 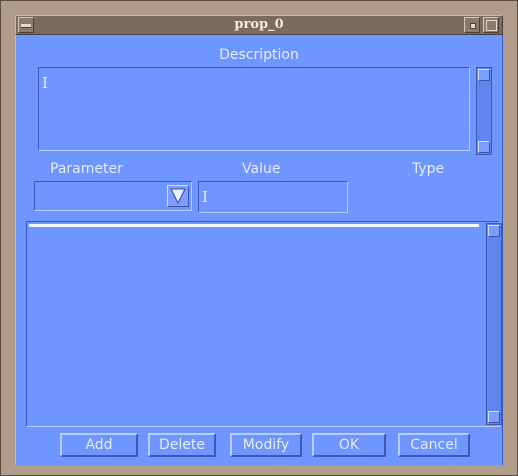 I want to click on list-scrollbar, so click(x=494, y=324).